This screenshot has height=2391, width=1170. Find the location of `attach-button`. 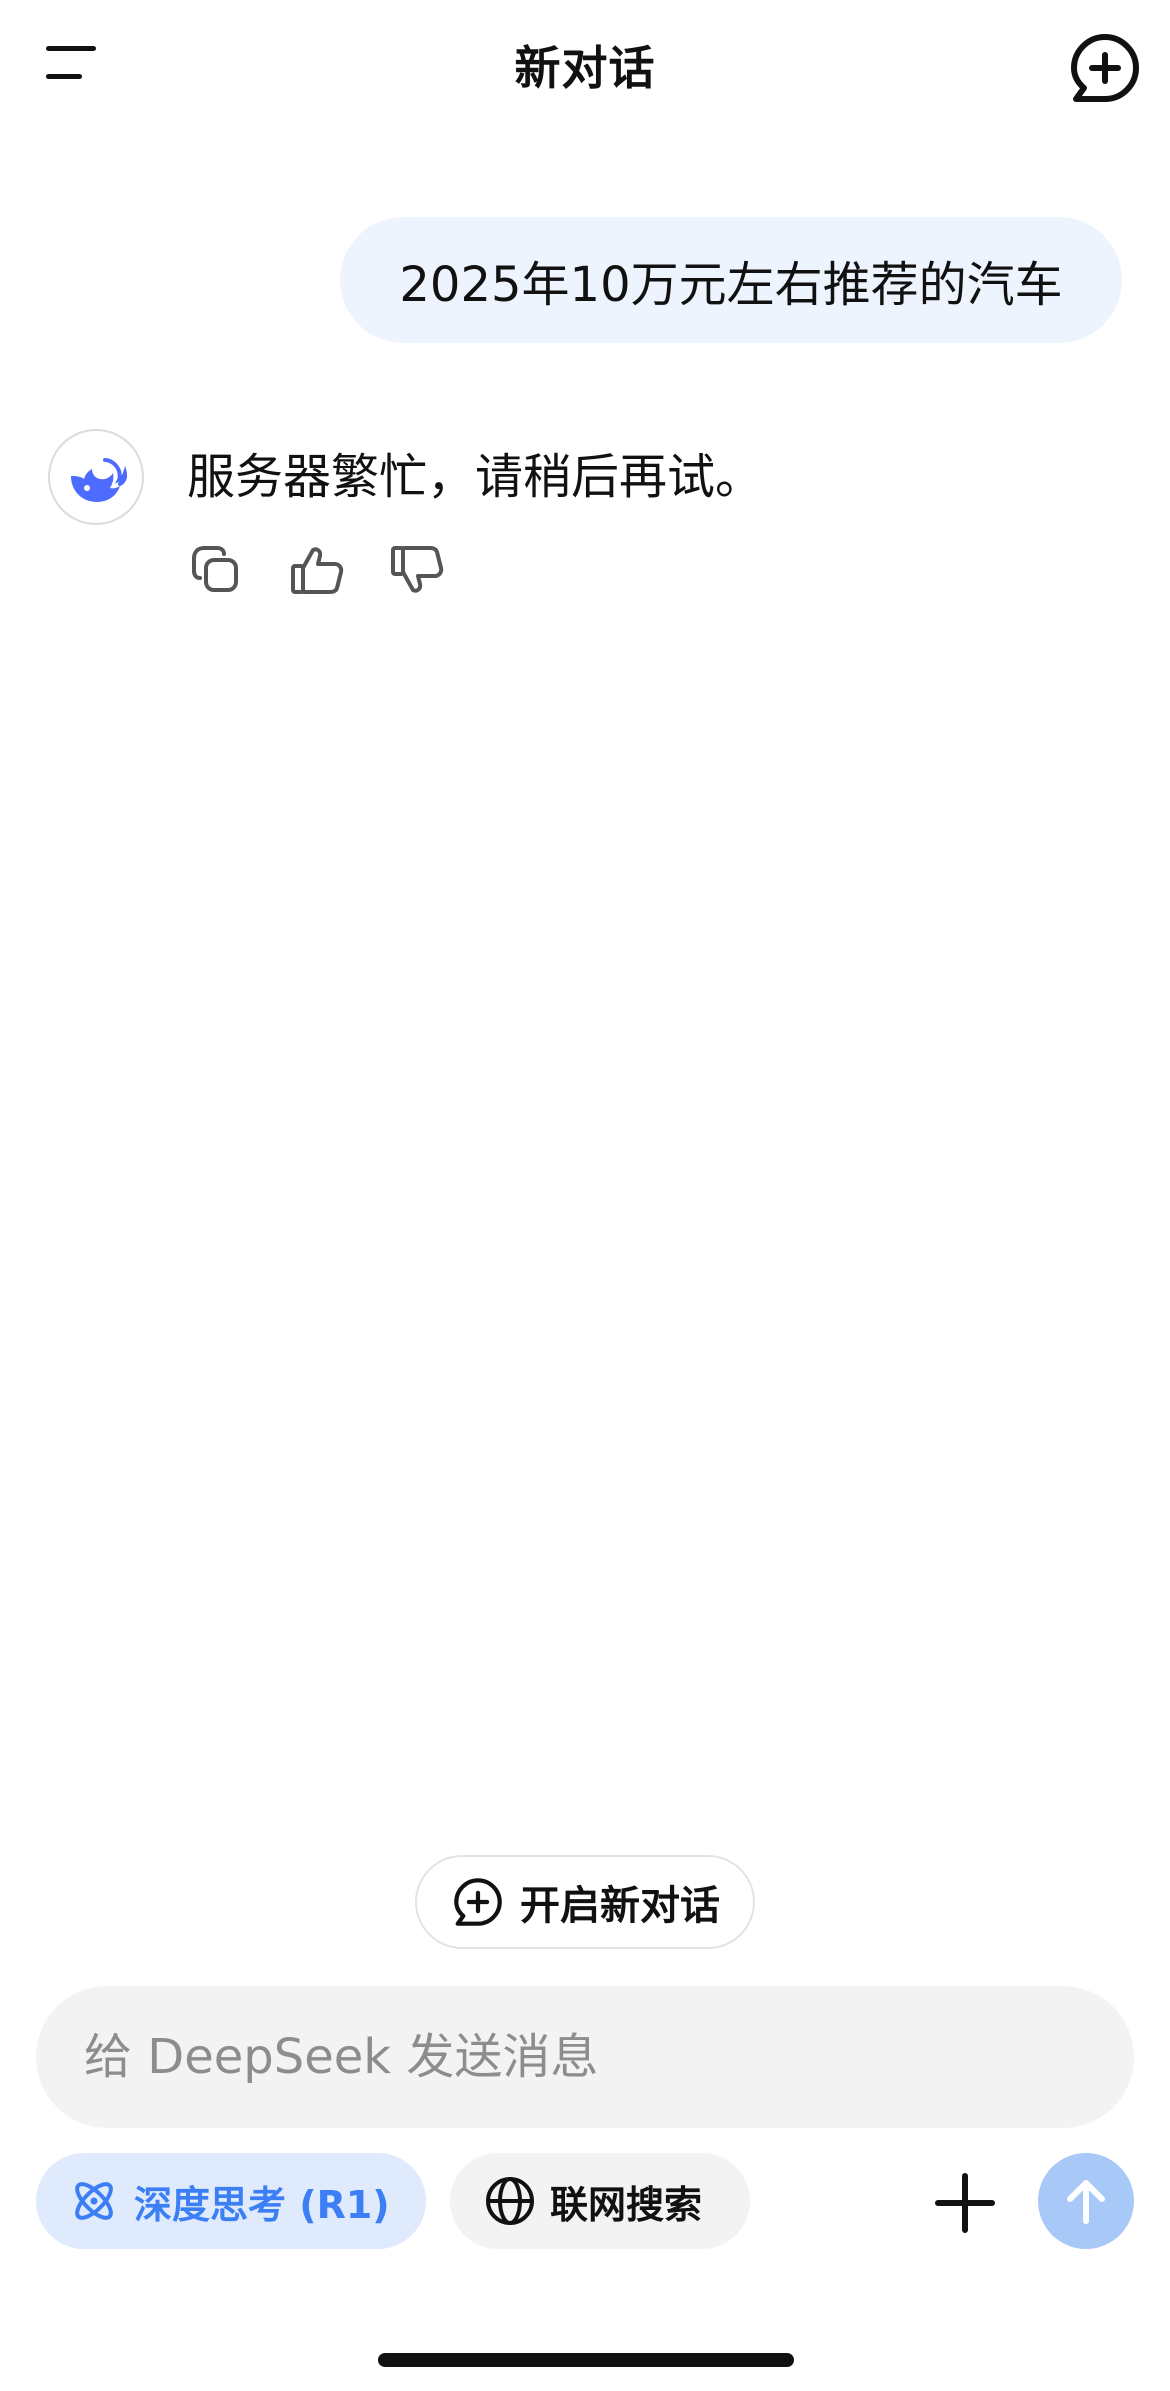

attach-button is located at coordinates (965, 2203).